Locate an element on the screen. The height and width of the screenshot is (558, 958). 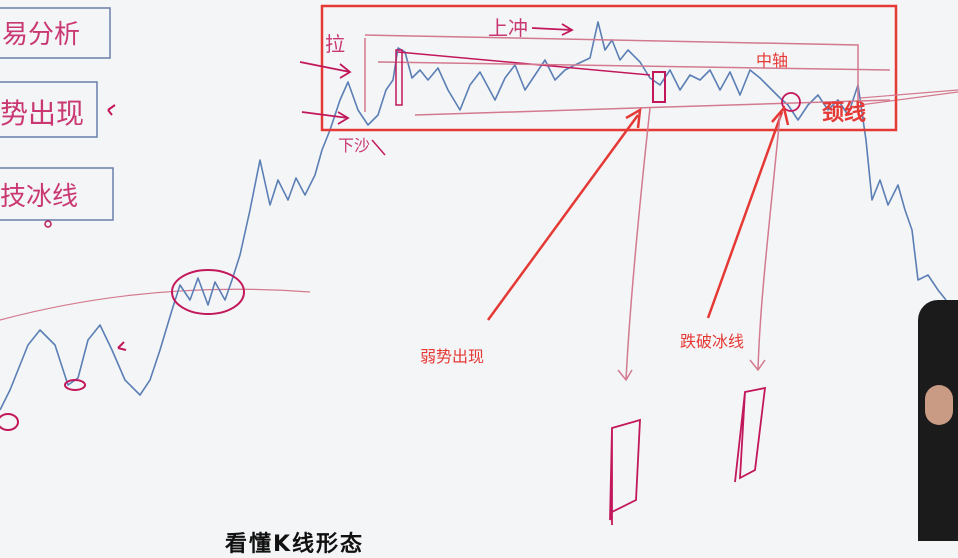
label-break-ice-line: 跌破冰线 is located at coordinates (712, 341).